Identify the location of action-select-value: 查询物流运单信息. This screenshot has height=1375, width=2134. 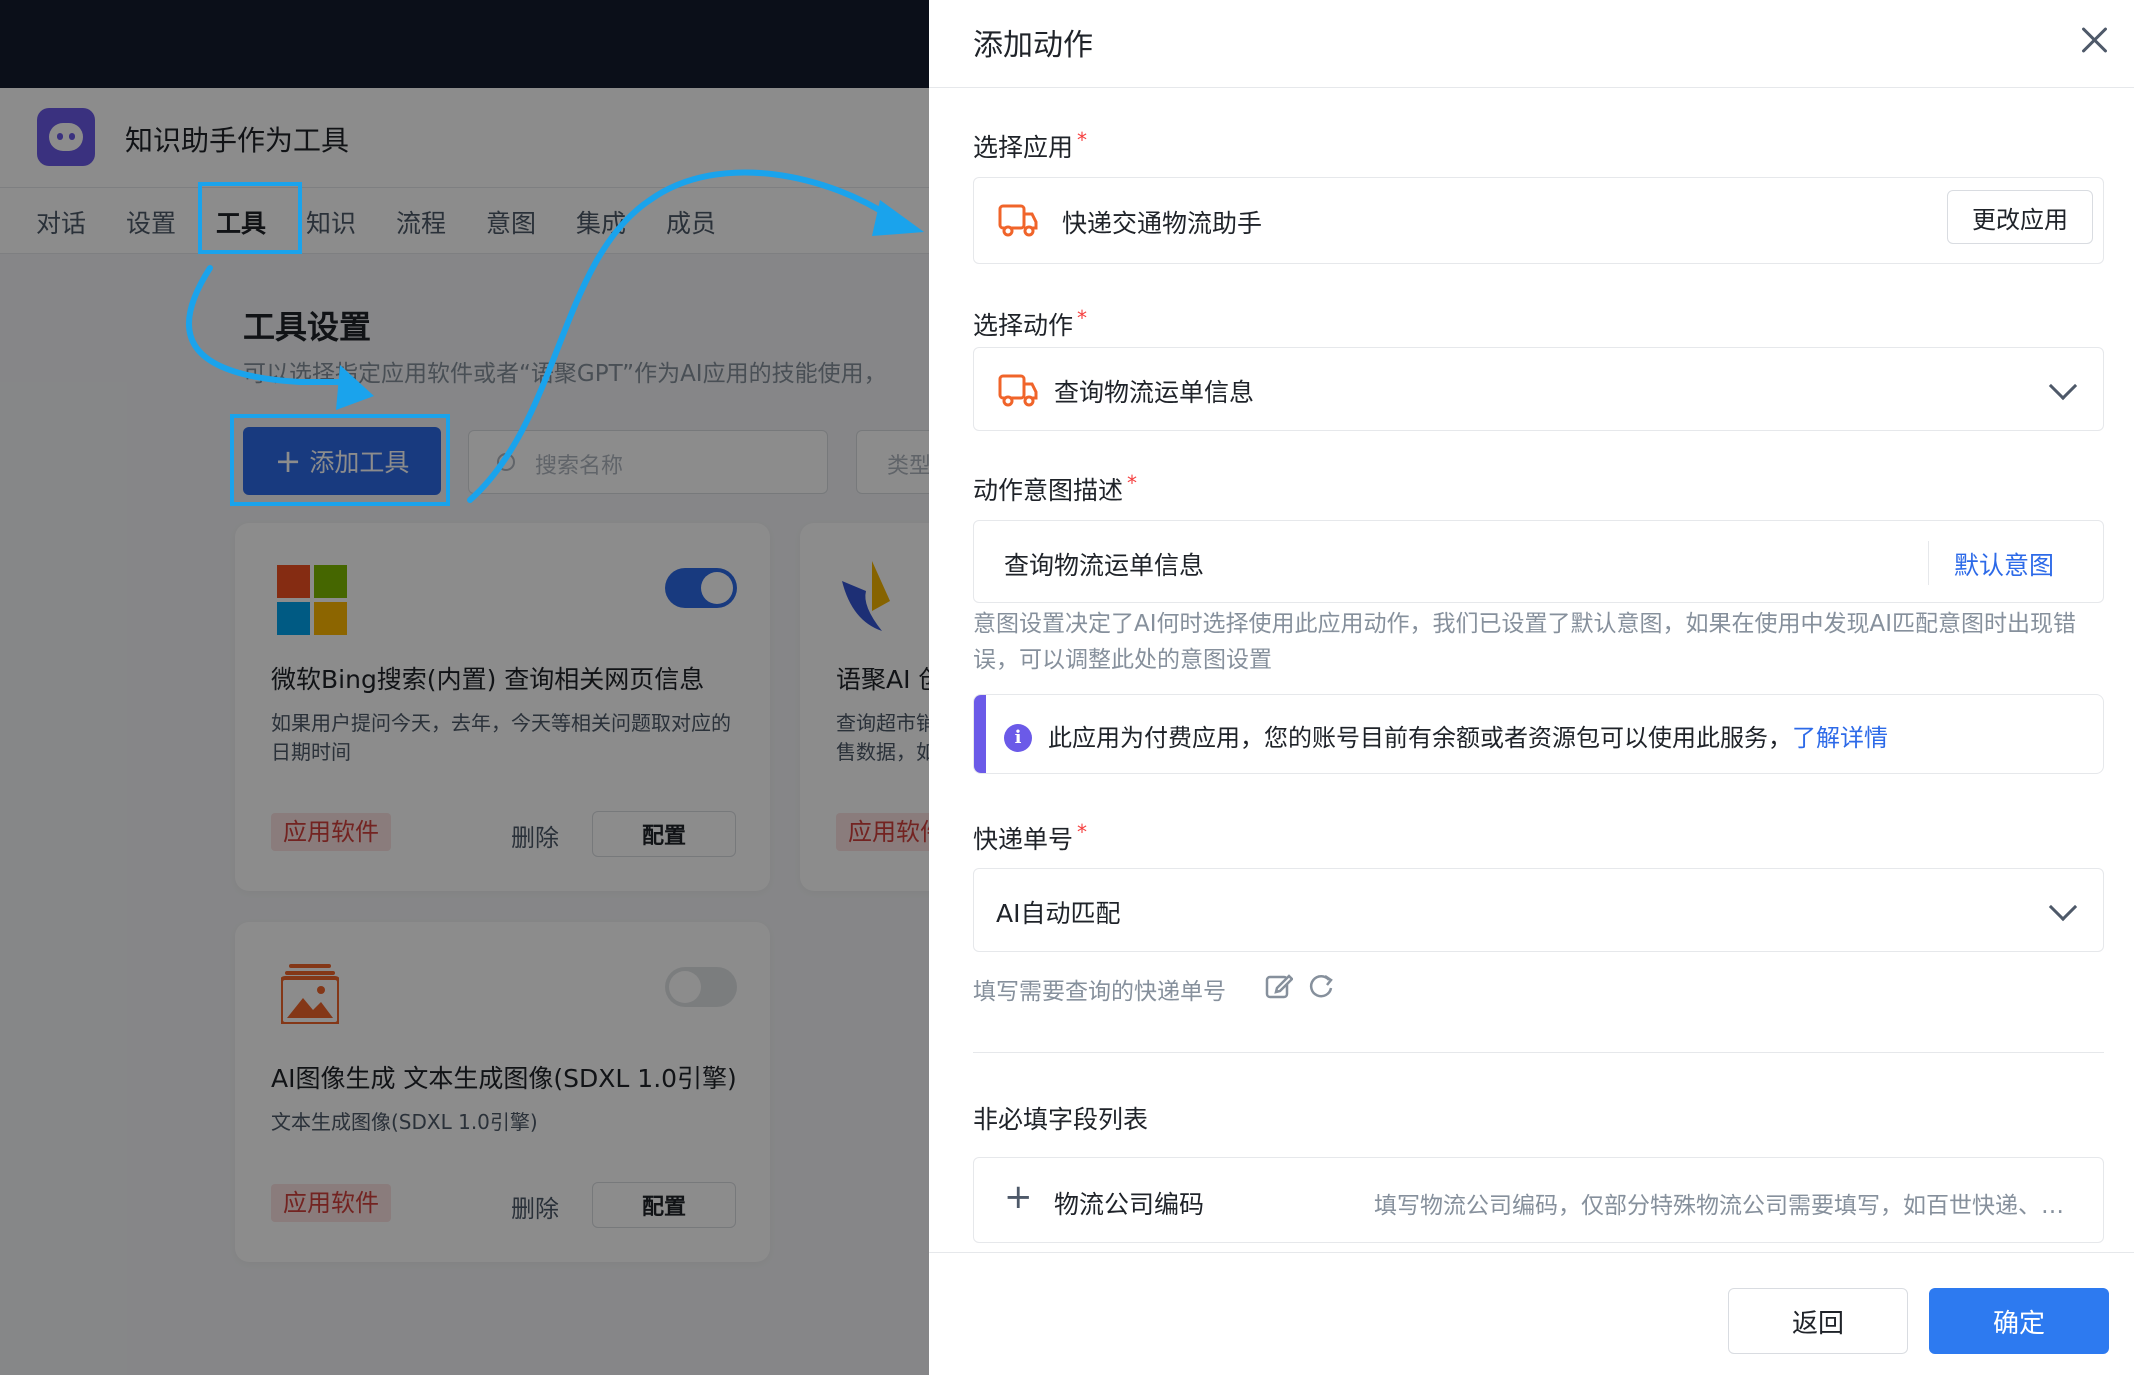
(1154, 392).